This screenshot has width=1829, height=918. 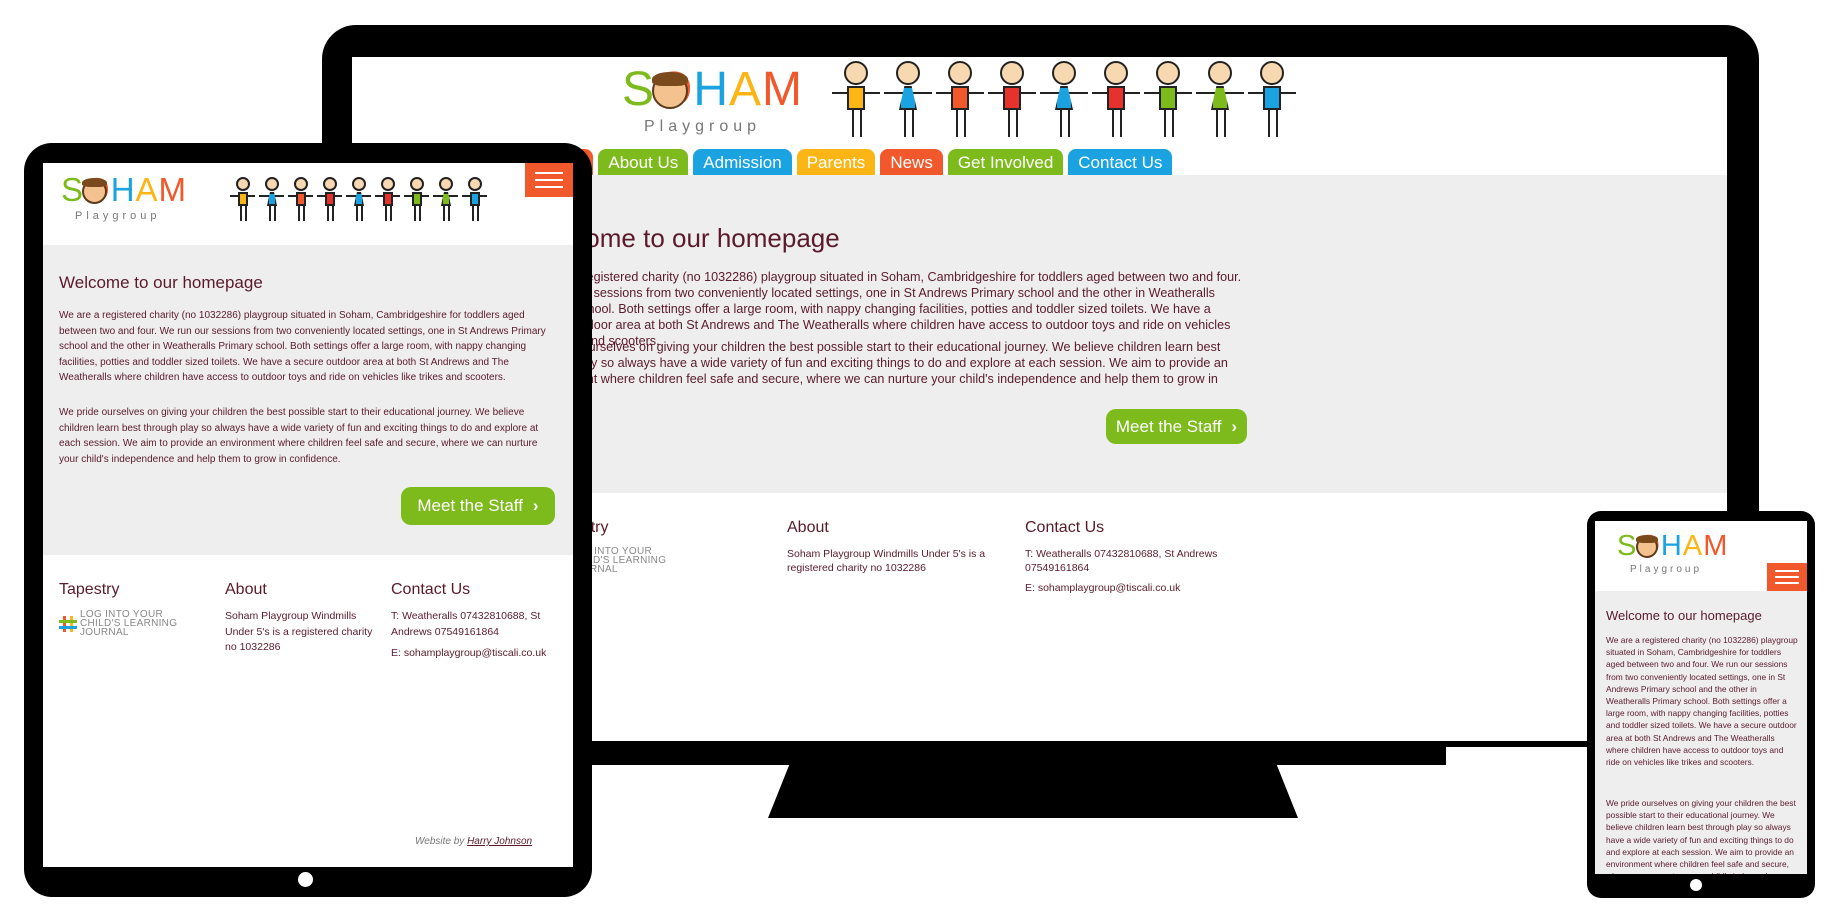 What do you see at coordinates (305, 879) in the screenshot?
I see `tablet-home-button` at bounding box center [305, 879].